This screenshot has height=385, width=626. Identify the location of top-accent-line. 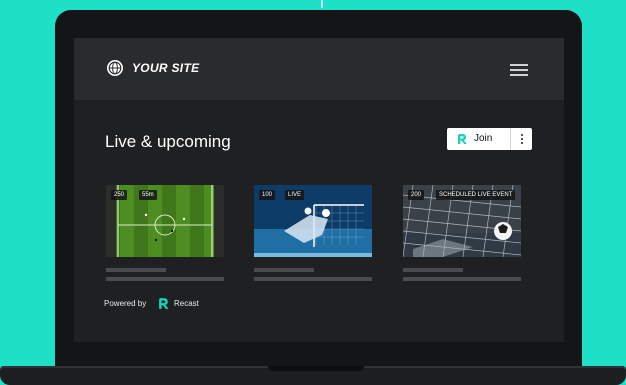
(322, 4).